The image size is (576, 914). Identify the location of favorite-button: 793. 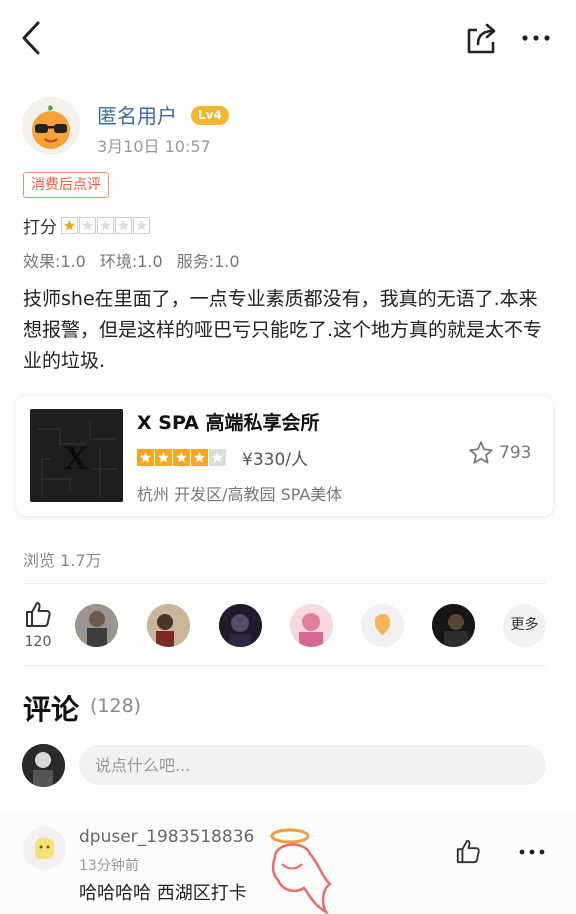
(499, 453).